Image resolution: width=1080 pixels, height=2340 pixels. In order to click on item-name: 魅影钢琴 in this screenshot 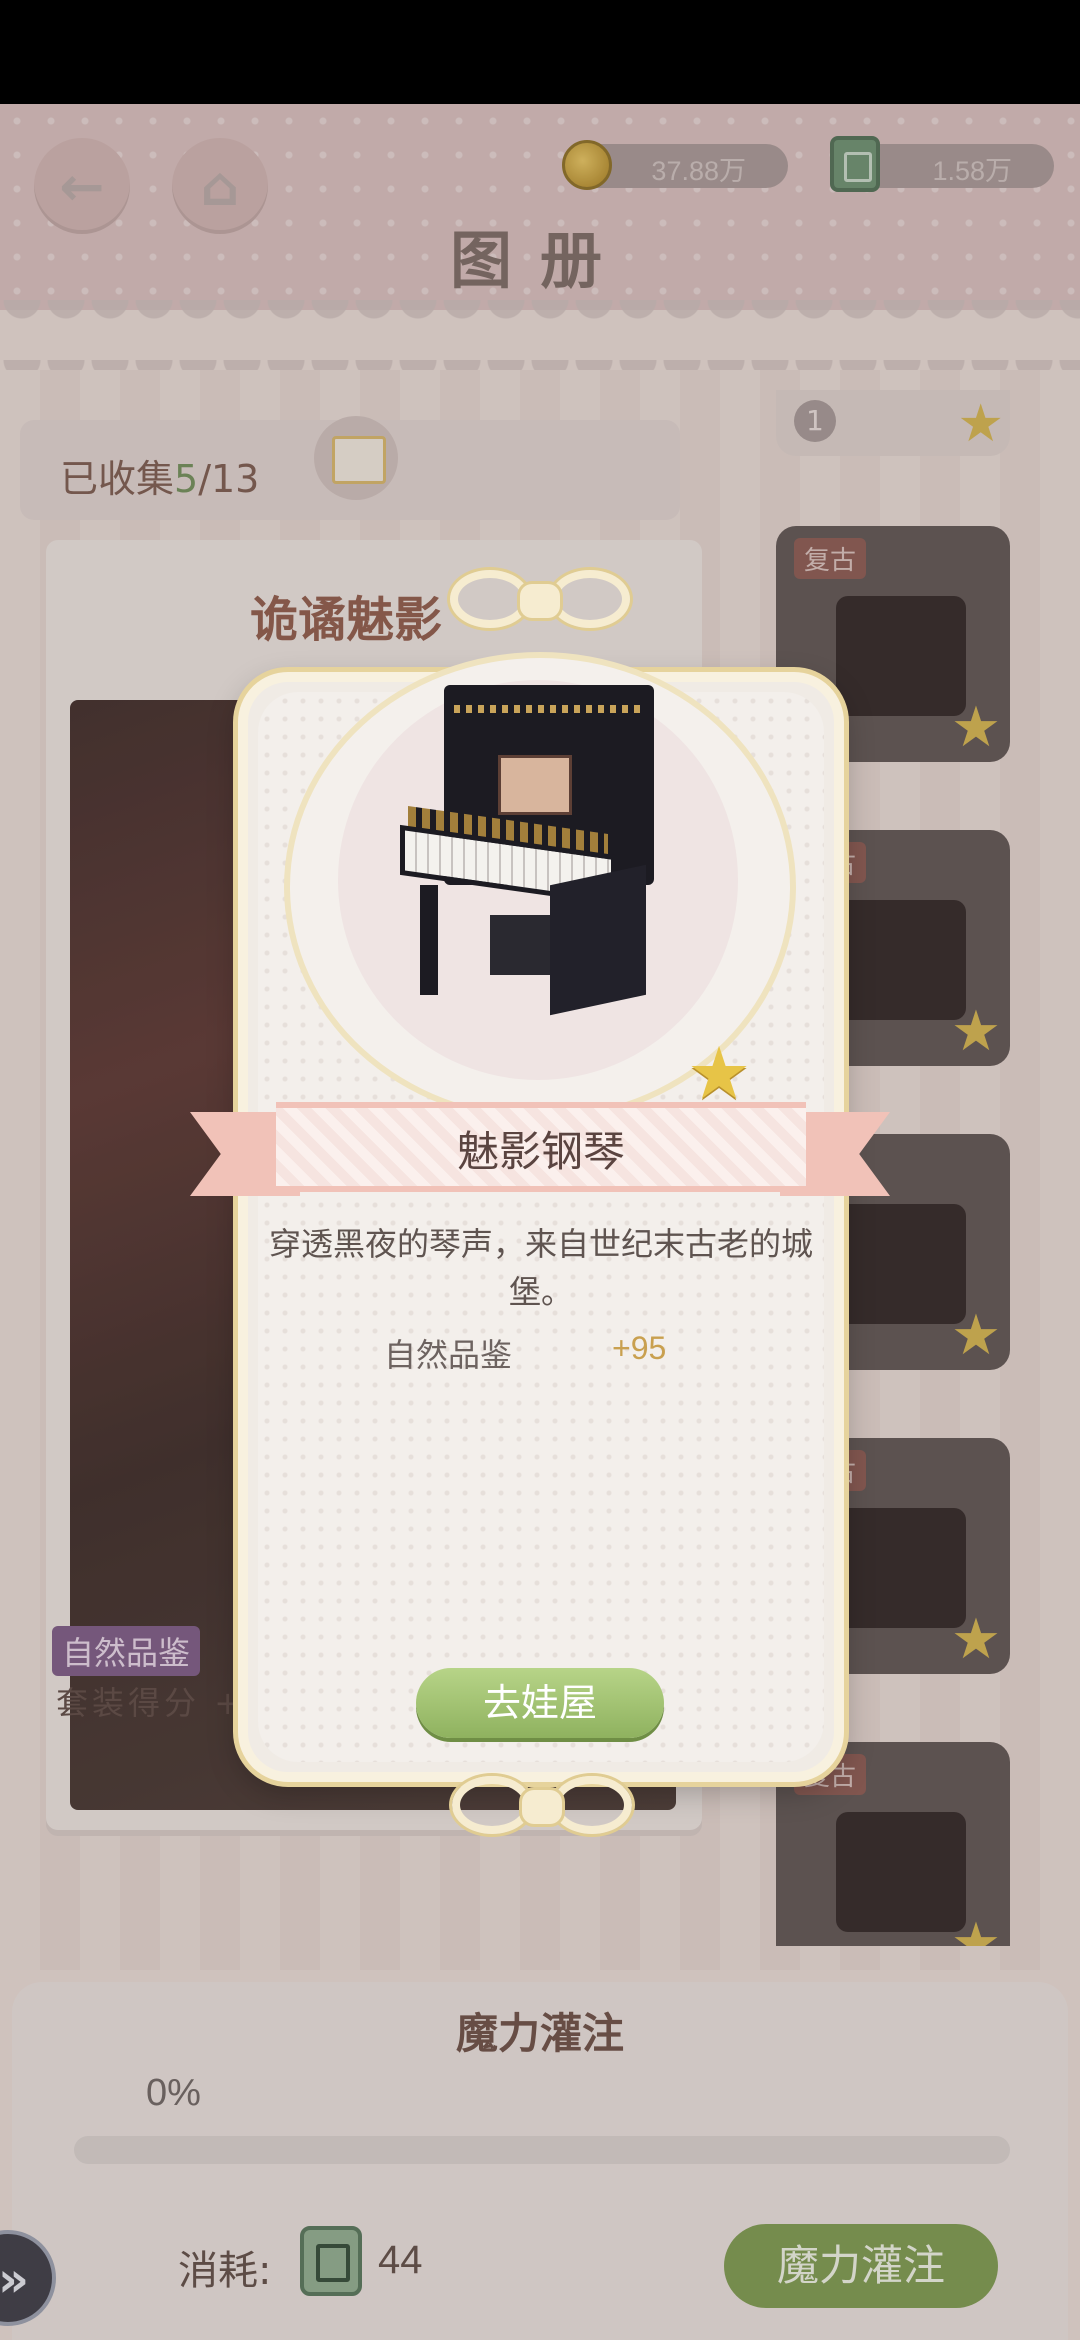, I will do `click(540, 1151)`.